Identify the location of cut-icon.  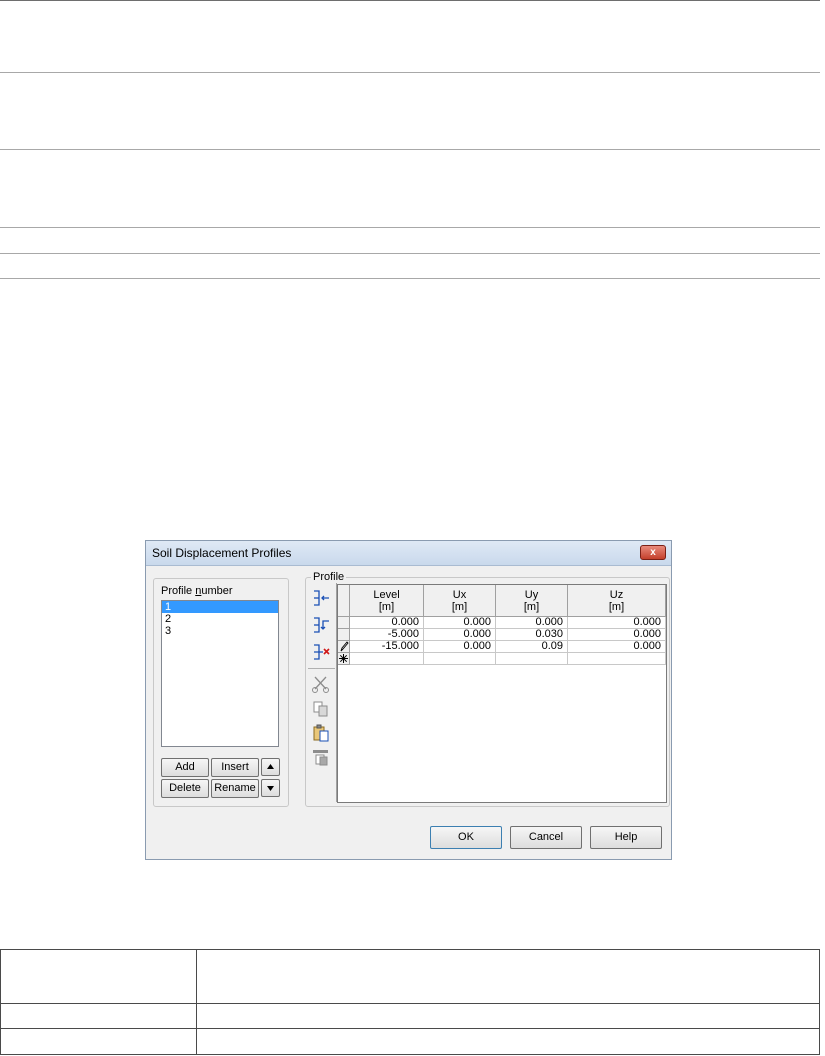
(320, 684).